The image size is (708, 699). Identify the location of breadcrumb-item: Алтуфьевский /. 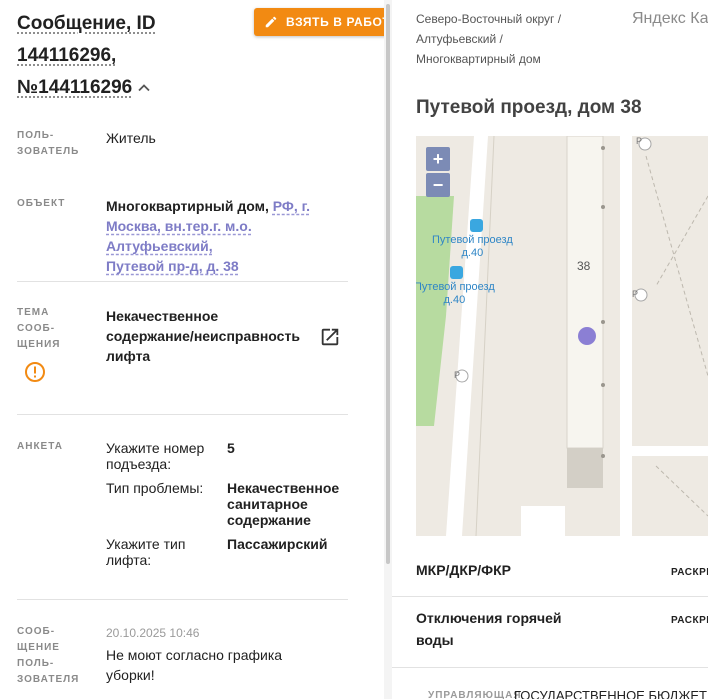
(516, 39).